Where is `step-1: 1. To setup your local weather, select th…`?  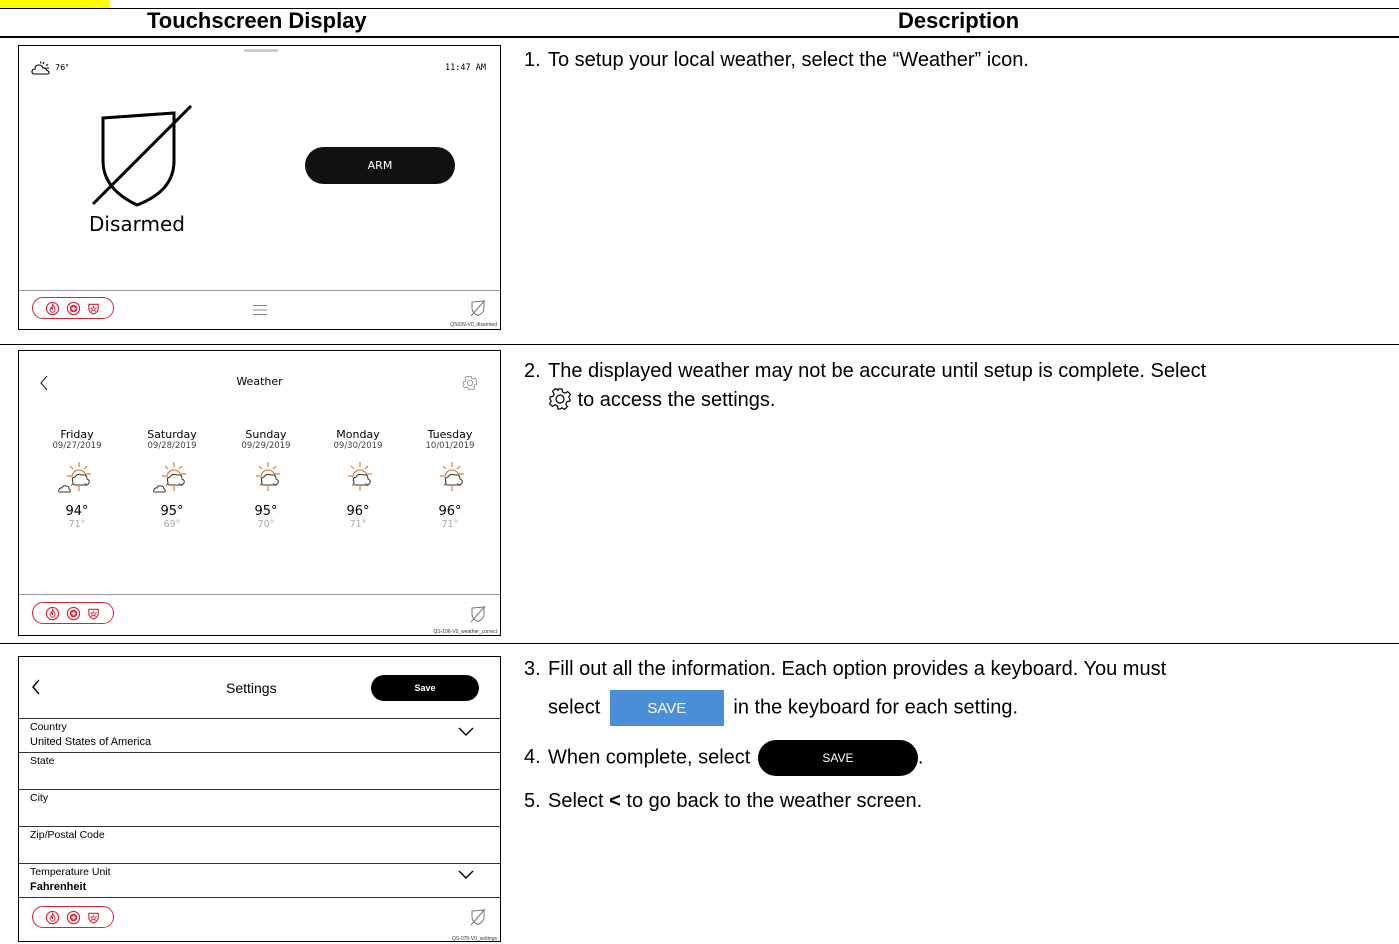
step-1: 1. To setup your local weather, select th… is located at coordinates (776, 60).